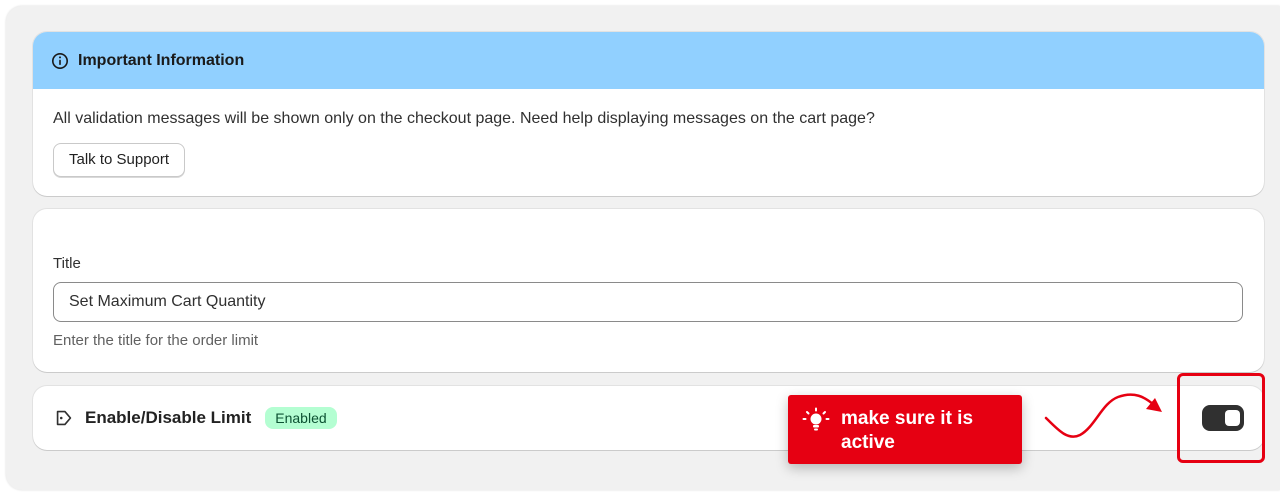 This screenshot has width=1280, height=496. I want to click on toggle-highlight-box, so click(1221, 418).